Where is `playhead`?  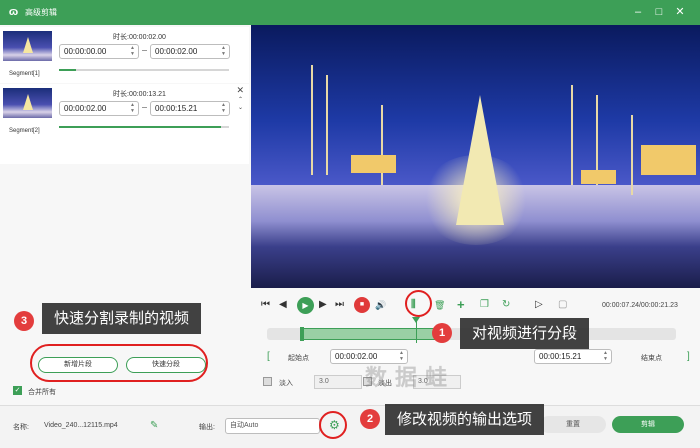
playhead is located at coordinates (416, 330).